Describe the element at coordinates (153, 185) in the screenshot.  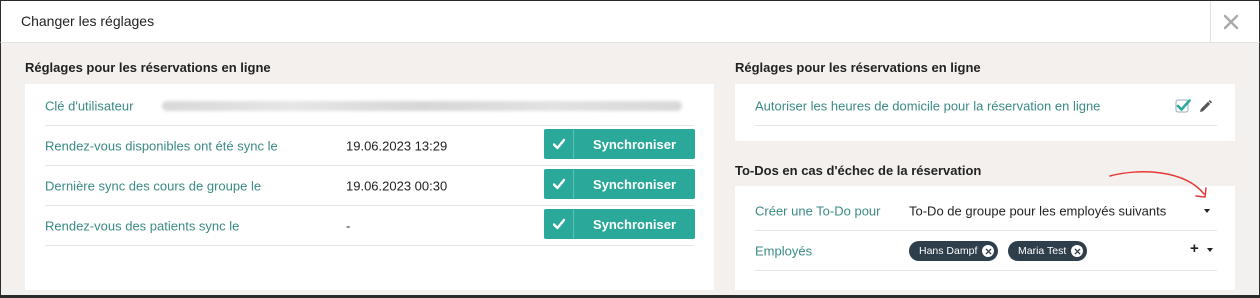
I see `sync-group-courses-label: Dernière sync des cours de groupe le` at that location.